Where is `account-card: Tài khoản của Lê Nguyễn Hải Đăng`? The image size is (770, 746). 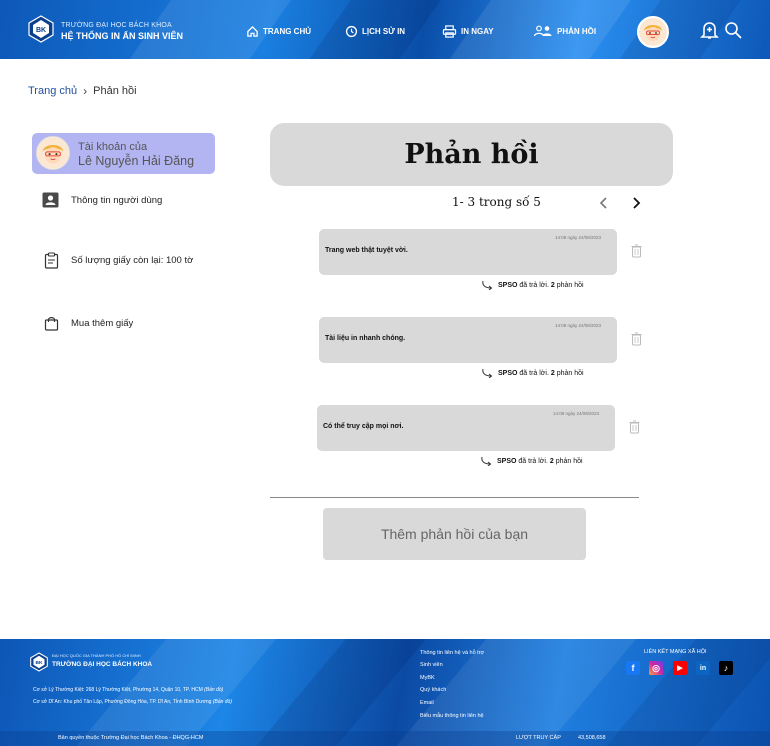 account-card: Tài khoản của Lê Nguyễn Hải Đăng is located at coordinates (123, 153).